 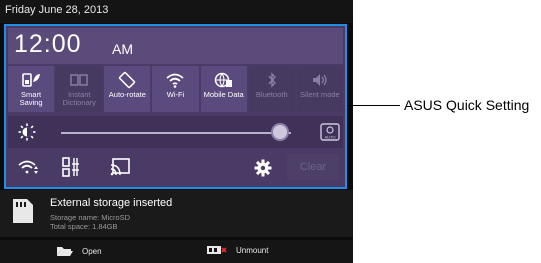 I want to click on status-bar: Friday June 28, 2013, so click(x=176, y=11).